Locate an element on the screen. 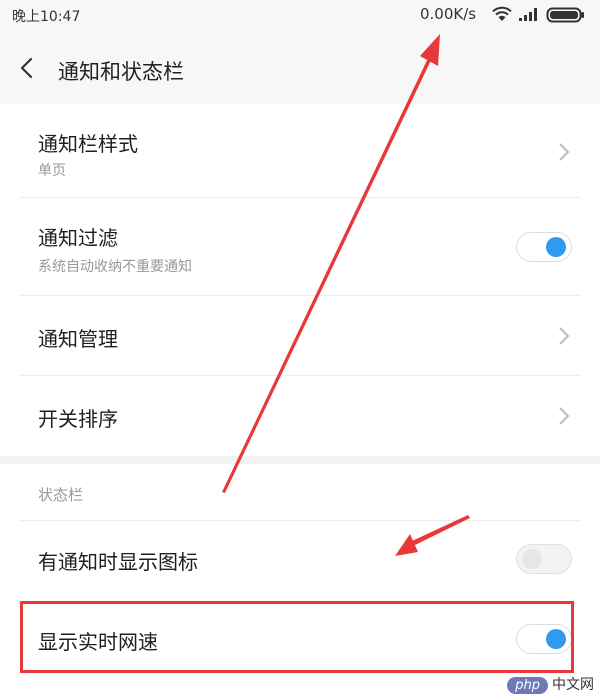 The image size is (600, 698). status-bar: 晚上10:47 0.00K/s is located at coordinates (300, 15).